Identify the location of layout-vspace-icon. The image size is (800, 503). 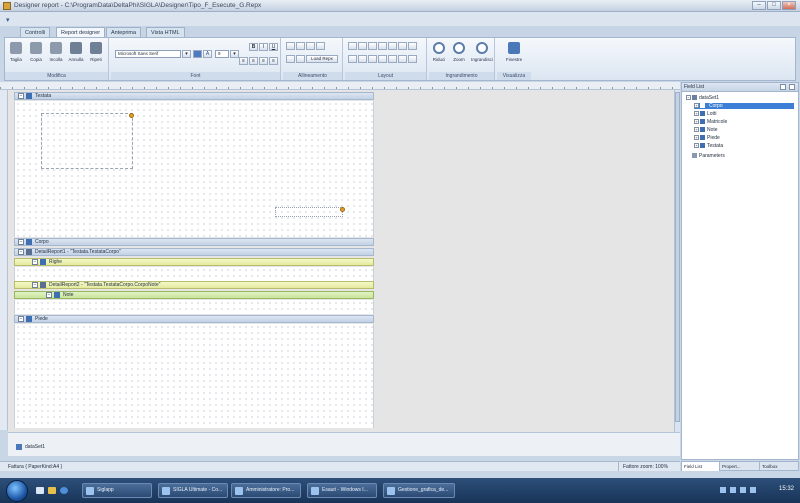
(392, 46).